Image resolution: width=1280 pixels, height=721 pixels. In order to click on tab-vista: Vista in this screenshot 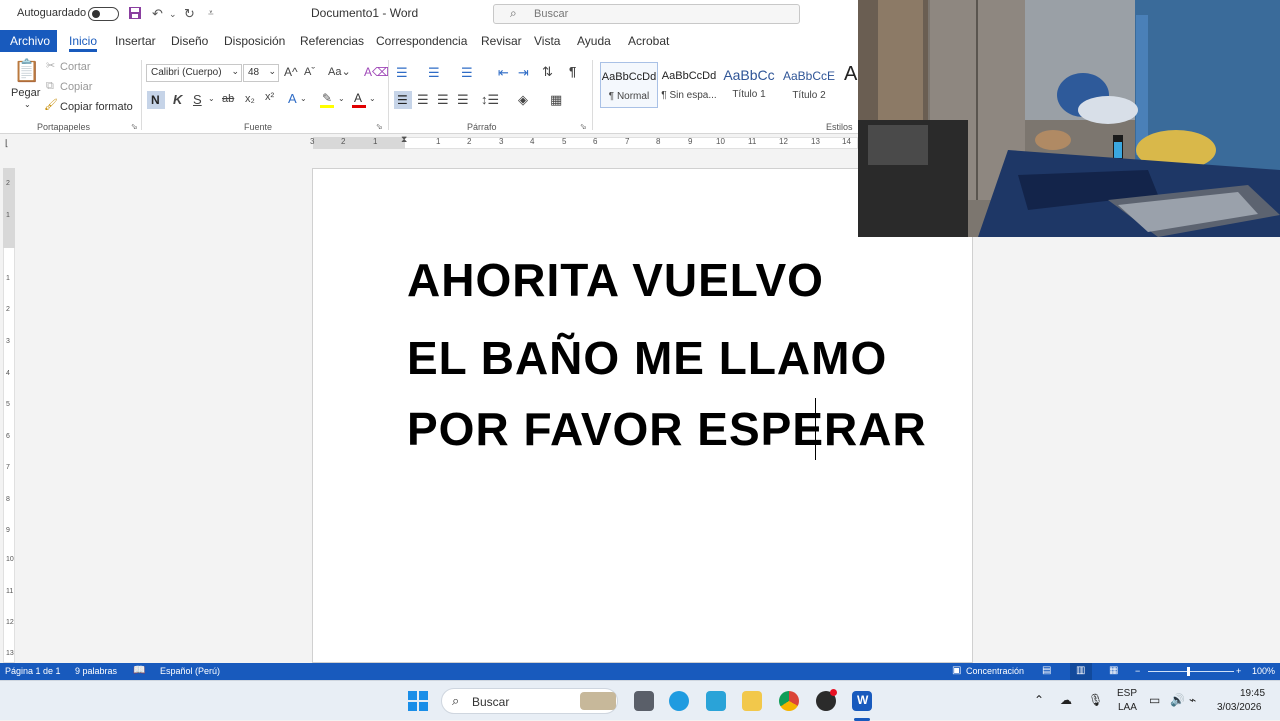, I will do `click(547, 41)`.